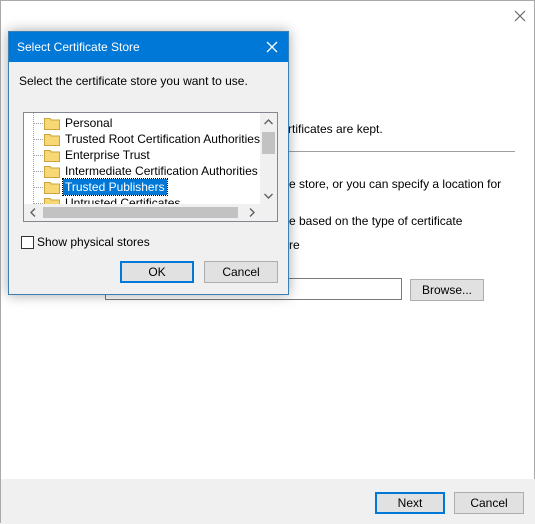  Describe the element at coordinates (268, 121) in the screenshot. I see `scroll-up-arrow-icon` at that location.